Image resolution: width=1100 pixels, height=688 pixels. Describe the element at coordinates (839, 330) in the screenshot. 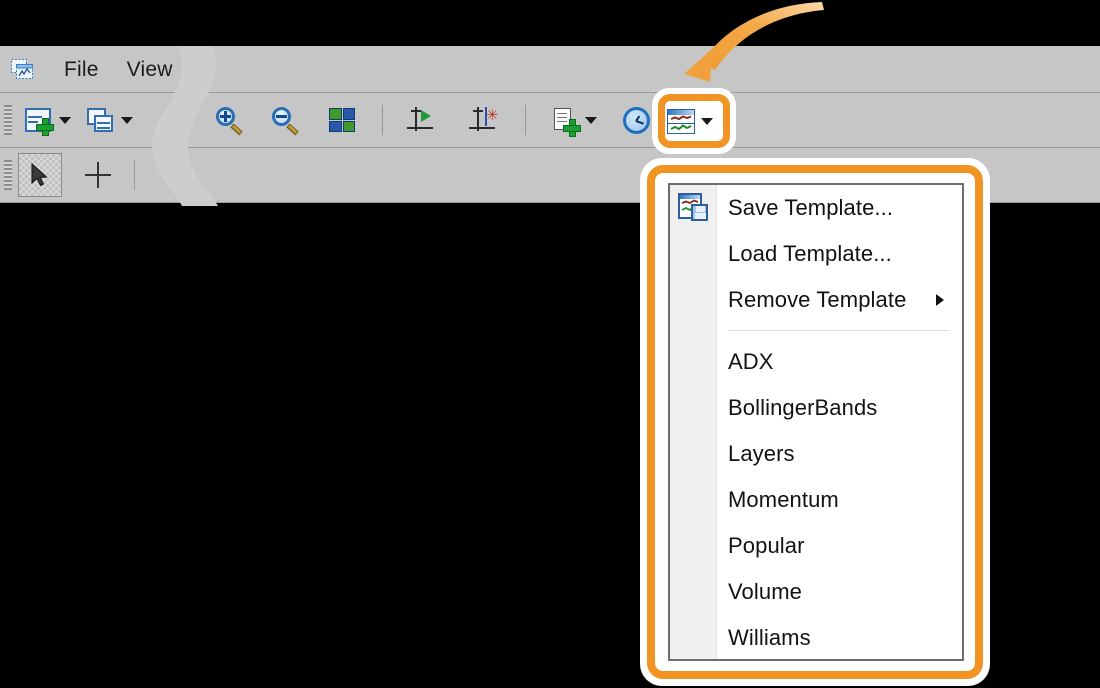

I see `menu-separator` at that location.